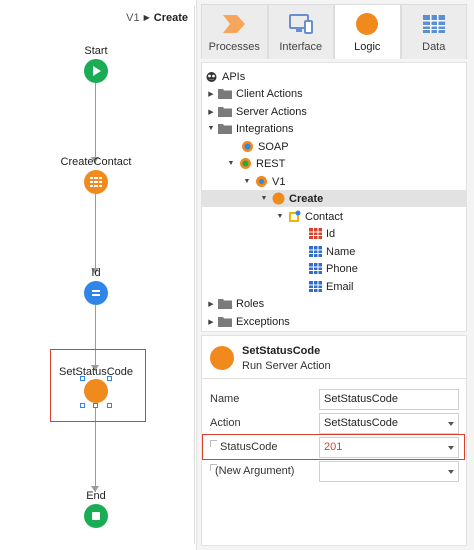  I want to click on property-label: Name, so click(225, 399).